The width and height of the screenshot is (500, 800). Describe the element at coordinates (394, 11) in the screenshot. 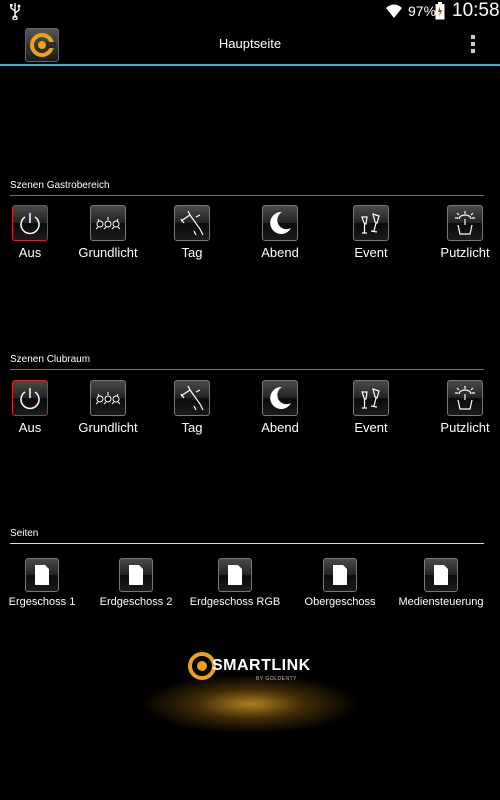

I see `wifi-icon` at that location.